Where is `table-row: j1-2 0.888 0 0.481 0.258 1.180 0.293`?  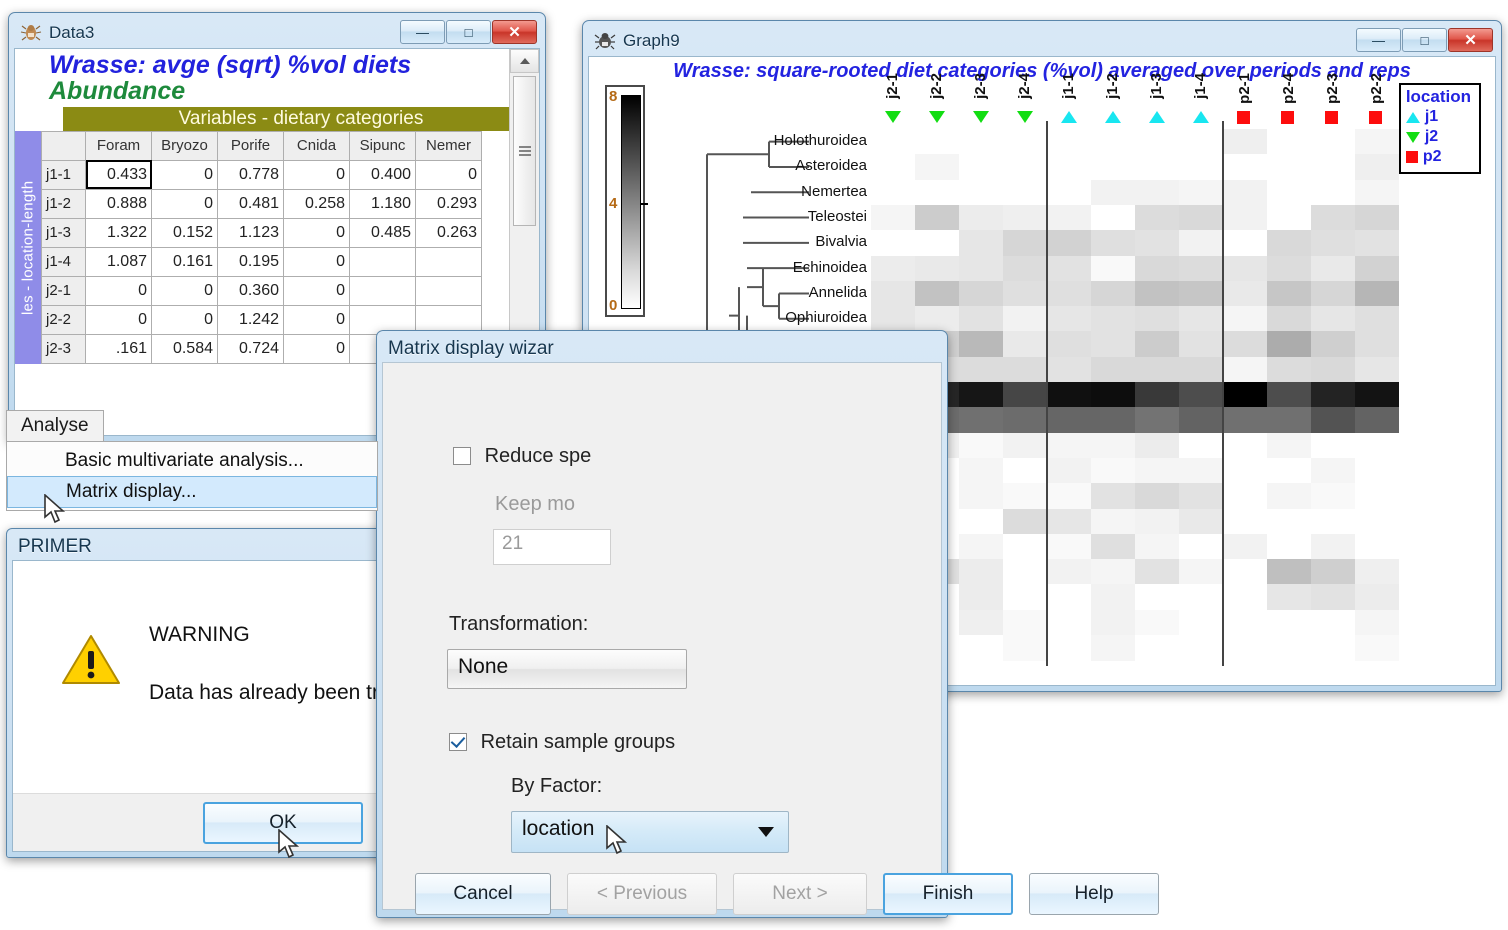 table-row: j1-2 0.888 0 0.481 0.258 1.180 0.293 is located at coordinates (261, 203).